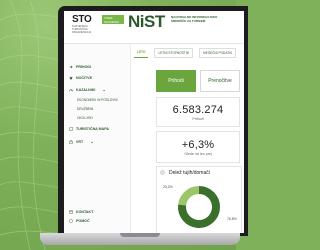  Describe the element at coordinates (140, 235) in the screenshot. I see `laptop-notch` at that location.